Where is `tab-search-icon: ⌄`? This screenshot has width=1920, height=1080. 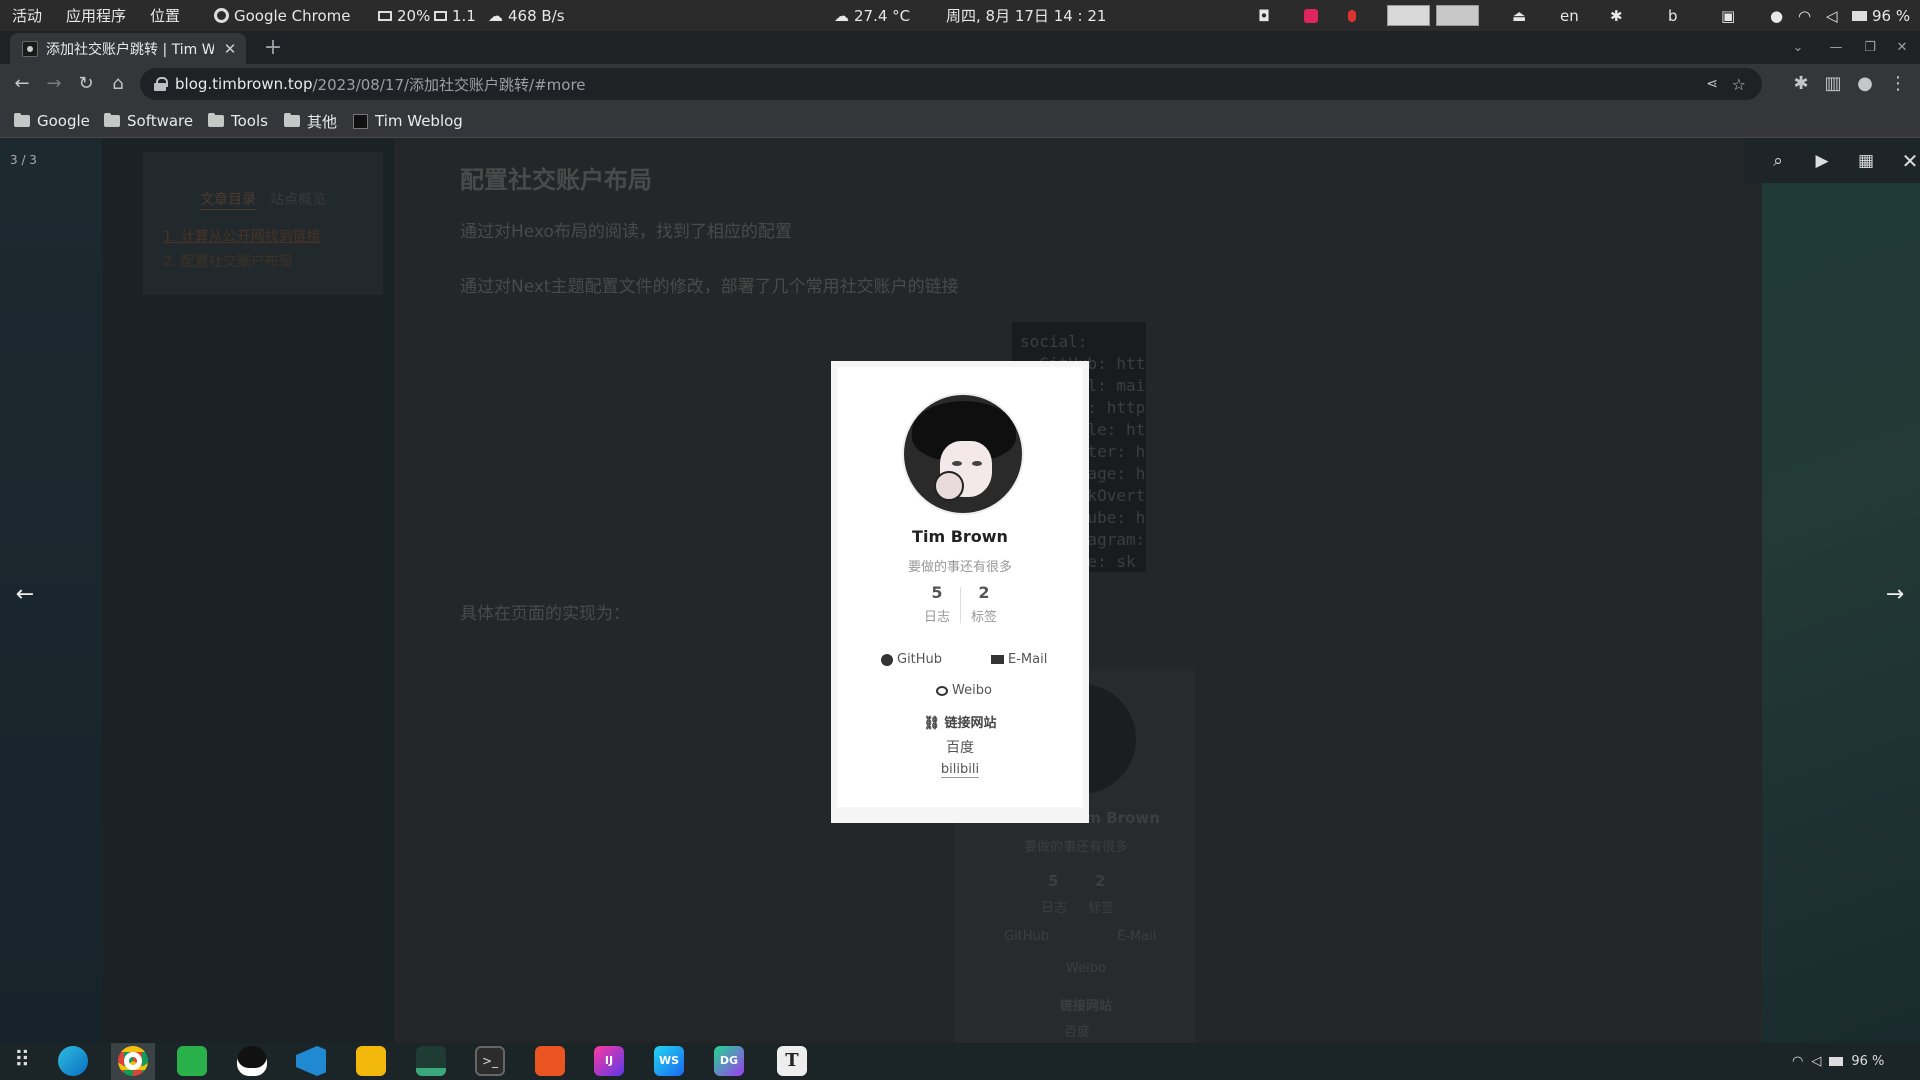 tab-search-icon: ⌄ is located at coordinates (1798, 48).